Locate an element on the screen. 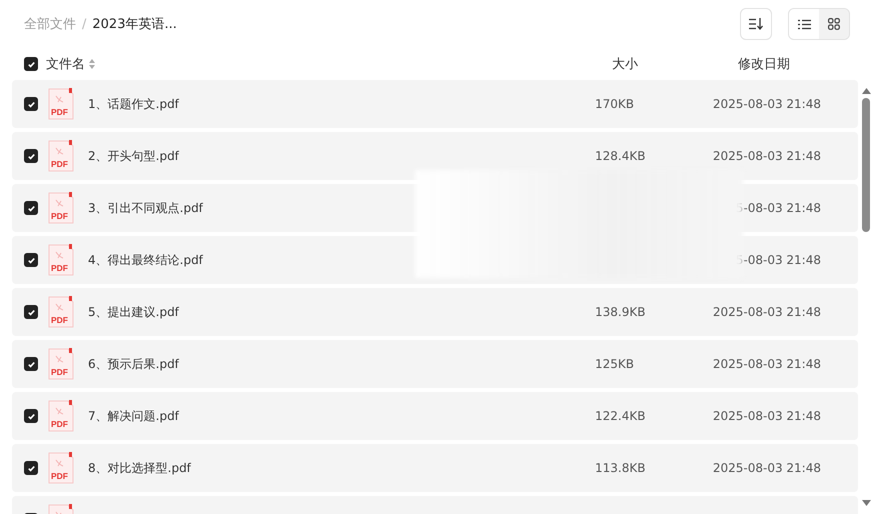 The height and width of the screenshot is (514, 874). file-size: 128.4KB is located at coordinates (620, 156).